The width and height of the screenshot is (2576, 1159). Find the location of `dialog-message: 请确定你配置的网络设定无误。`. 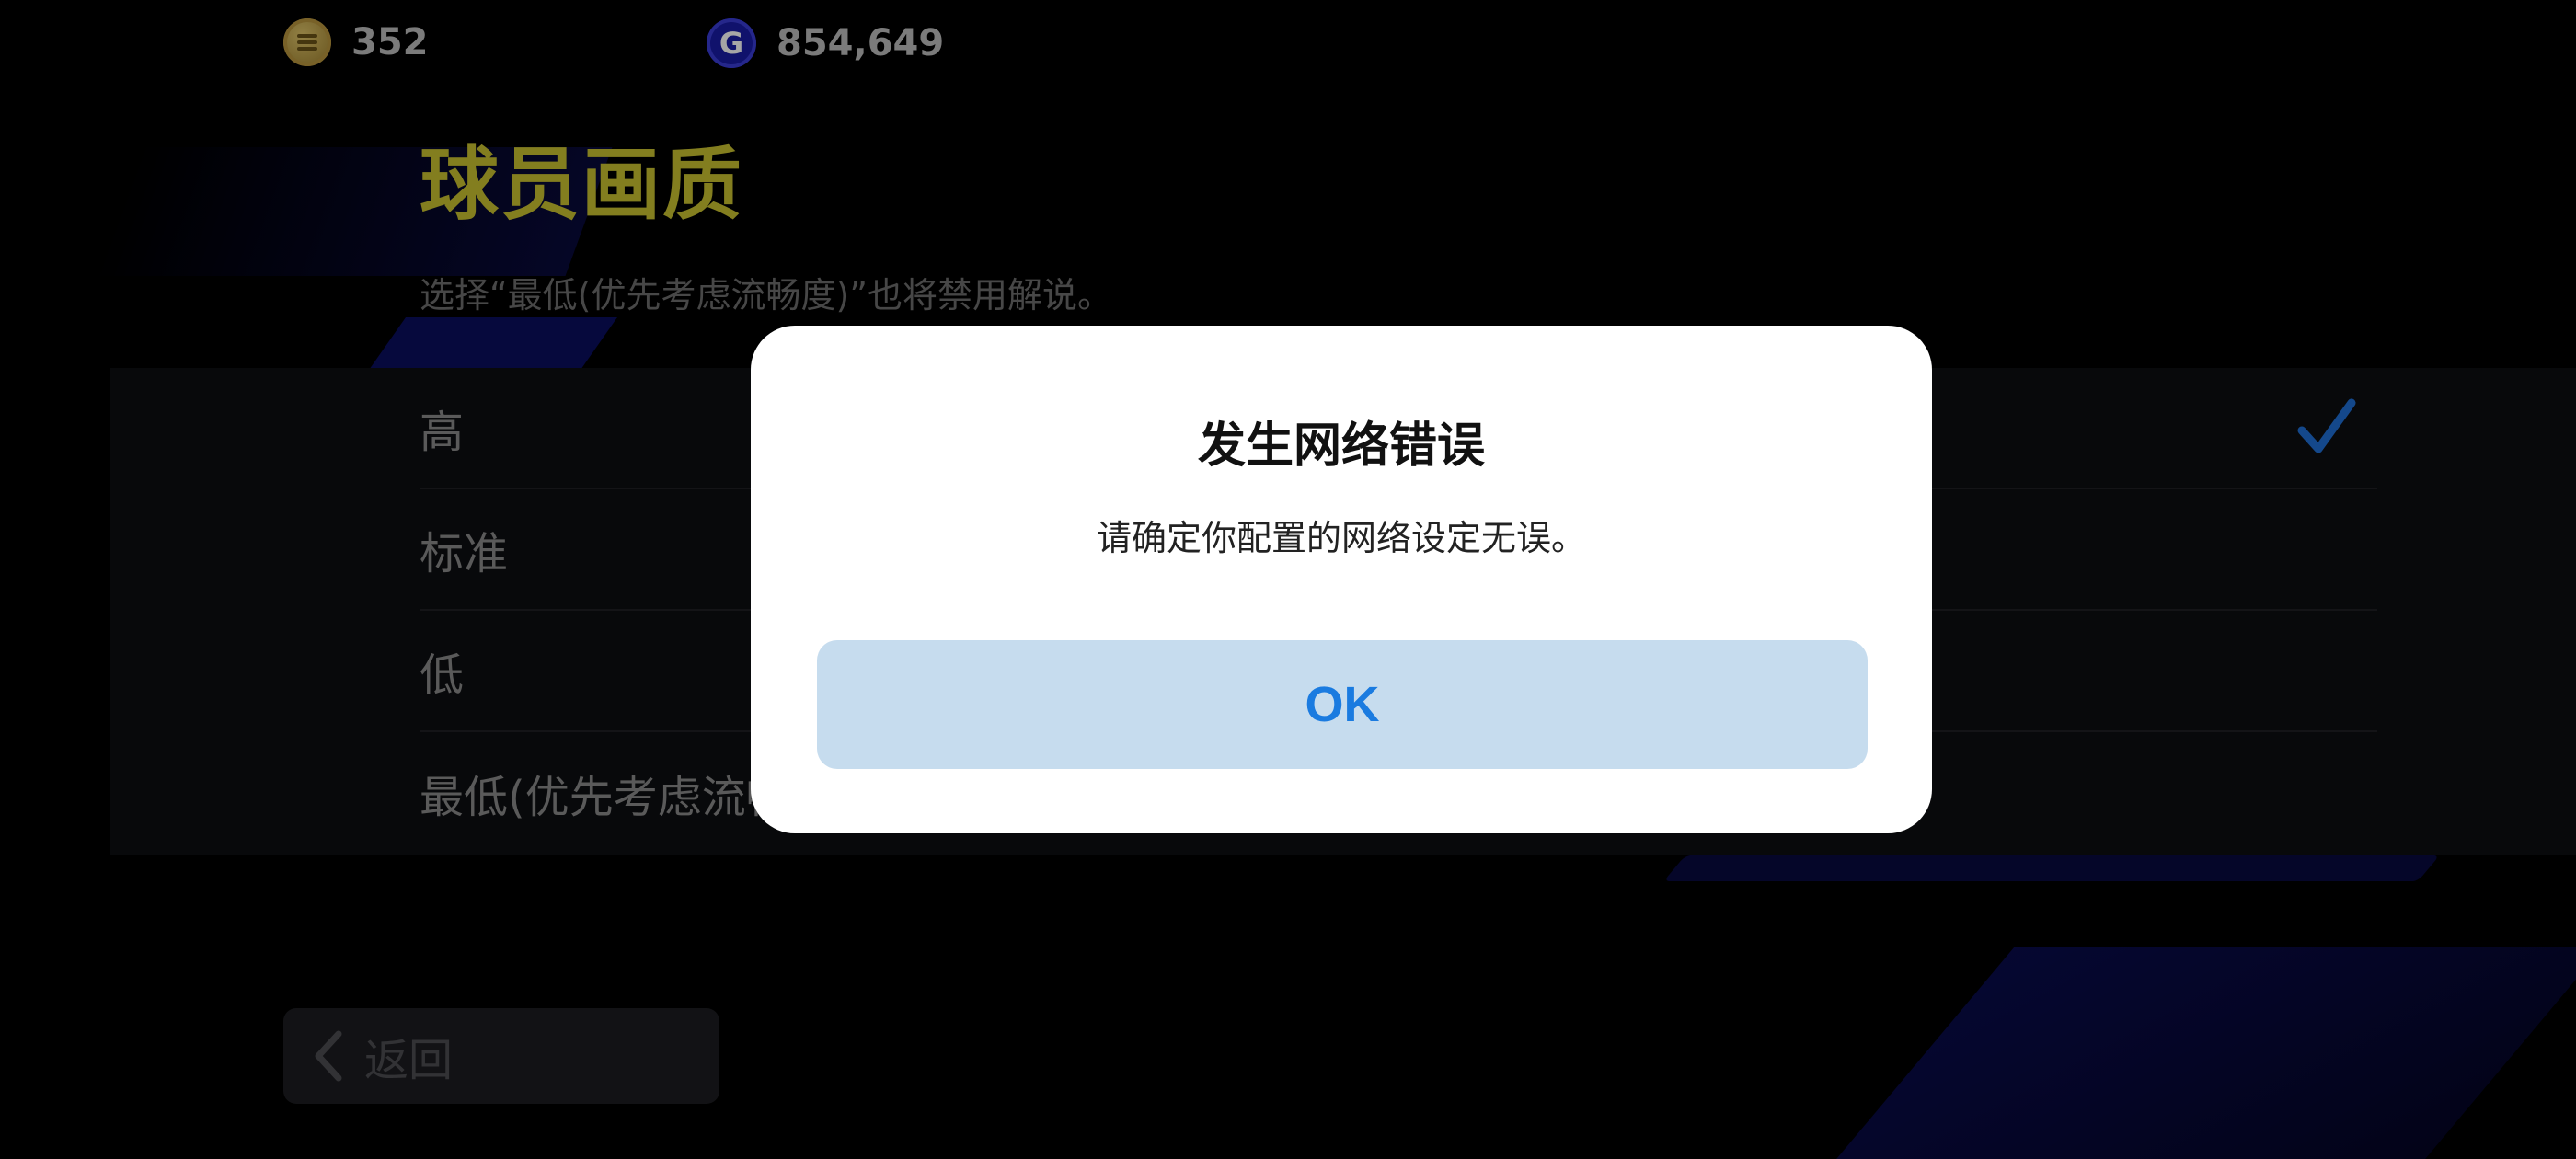

dialog-message: 请确定你配置的网络设定无误。 is located at coordinates (1341, 538).